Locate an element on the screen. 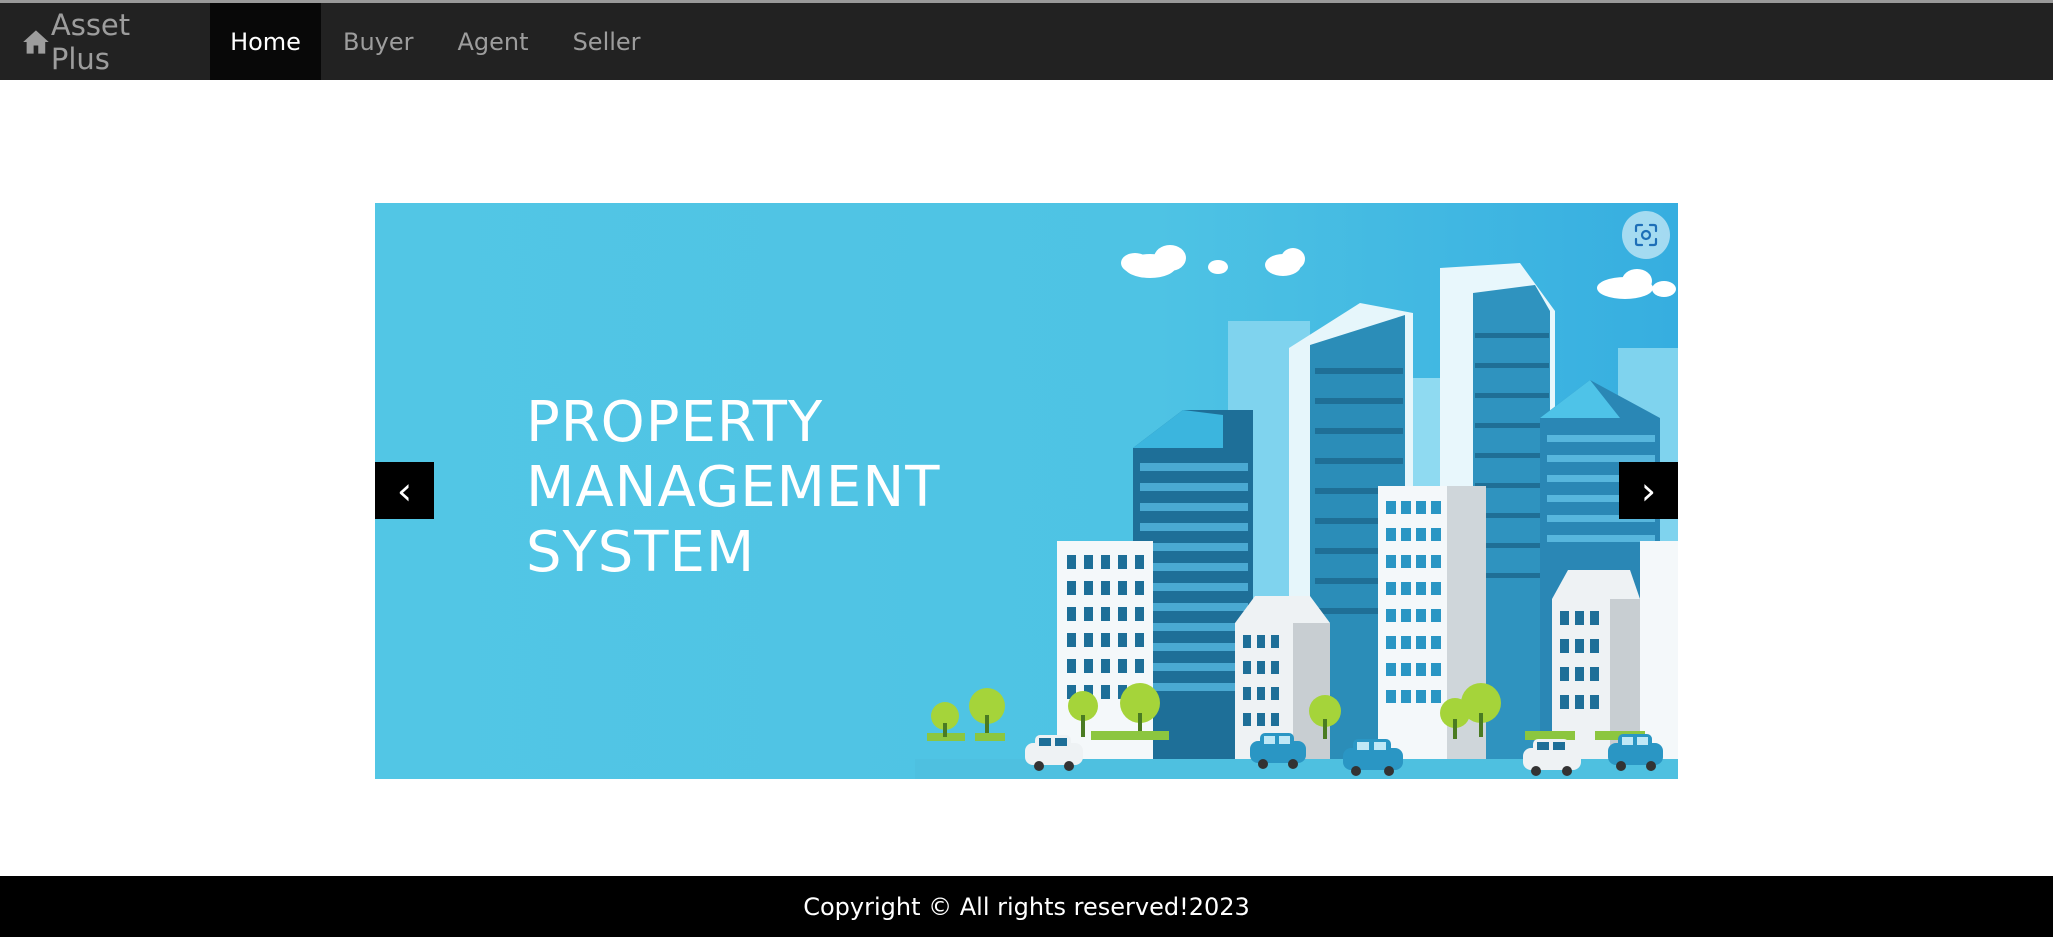  visual-search-icon is located at coordinates (1646, 235).